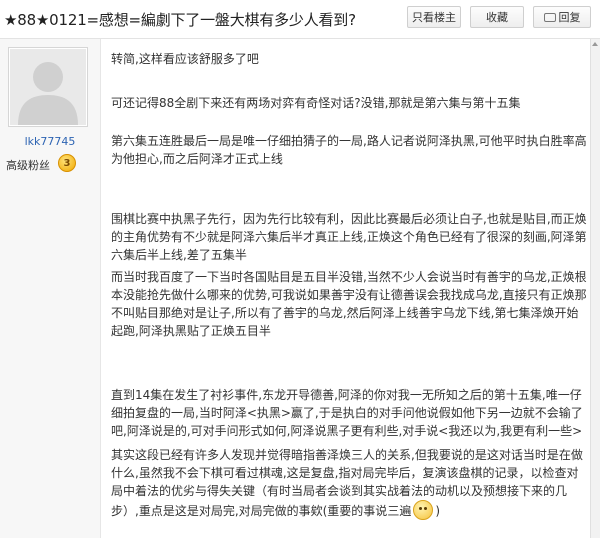 The height and width of the screenshot is (538, 600). Describe the element at coordinates (50, 141) in the screenshot. I see `author-username: lkk77745` at that location.